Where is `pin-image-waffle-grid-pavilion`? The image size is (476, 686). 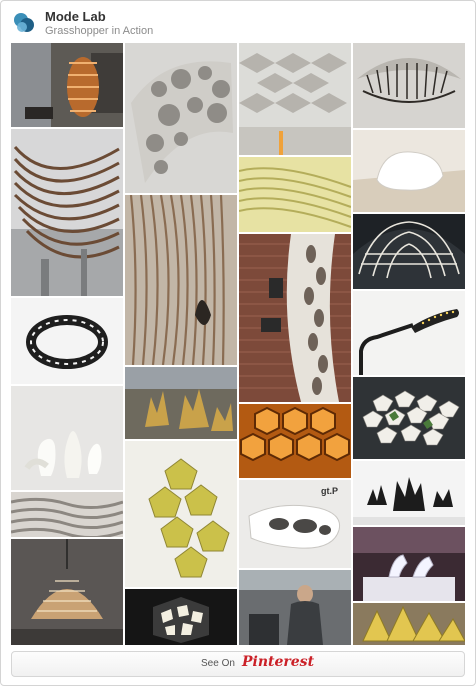 pin-image-waffle-grid-pavilion is located at coordinates (67, 514).